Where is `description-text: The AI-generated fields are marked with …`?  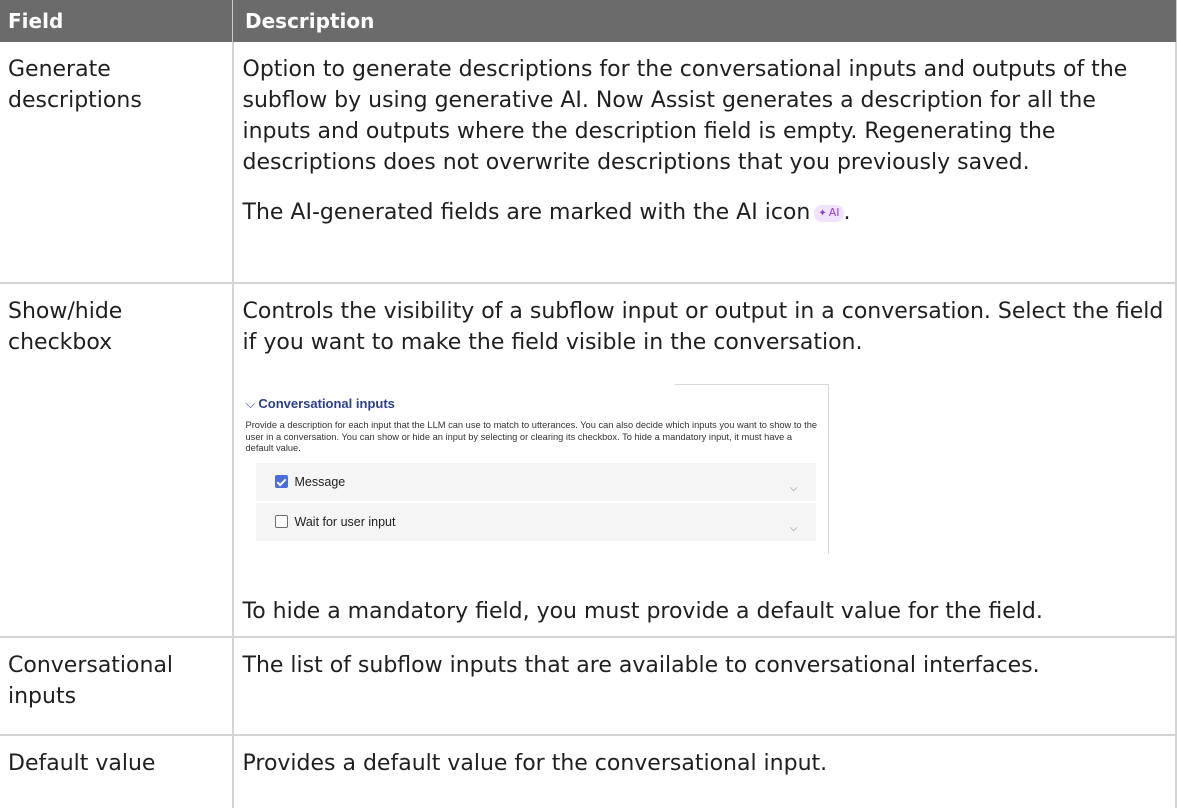 description-text: The AI-generated fields are marked with … is located at coordinates (526, 212).